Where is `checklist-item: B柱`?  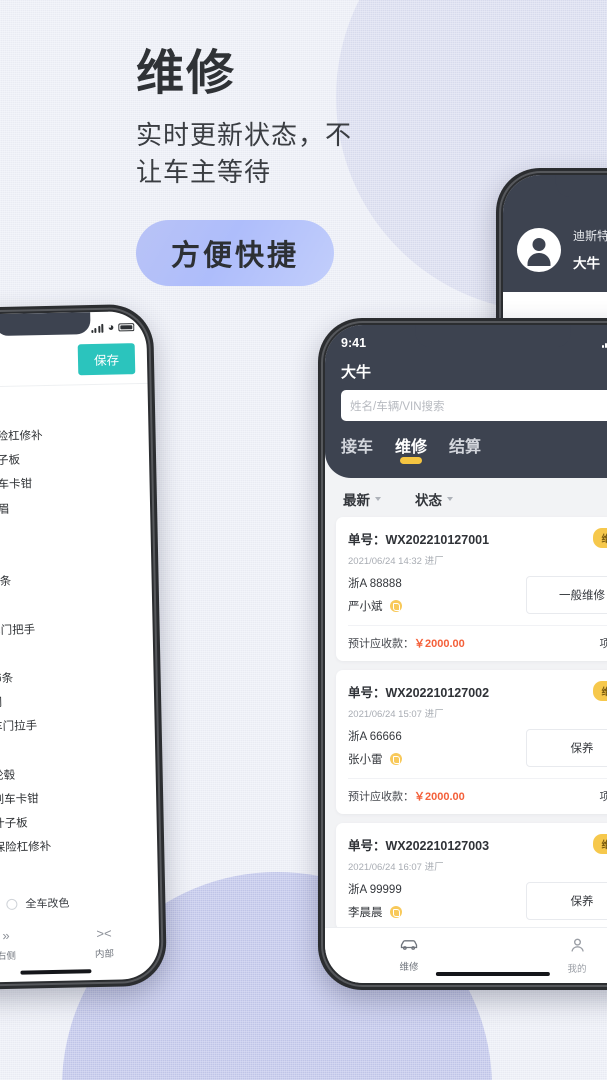
checklist-item: B柱 is located at coordinates (70, 653).